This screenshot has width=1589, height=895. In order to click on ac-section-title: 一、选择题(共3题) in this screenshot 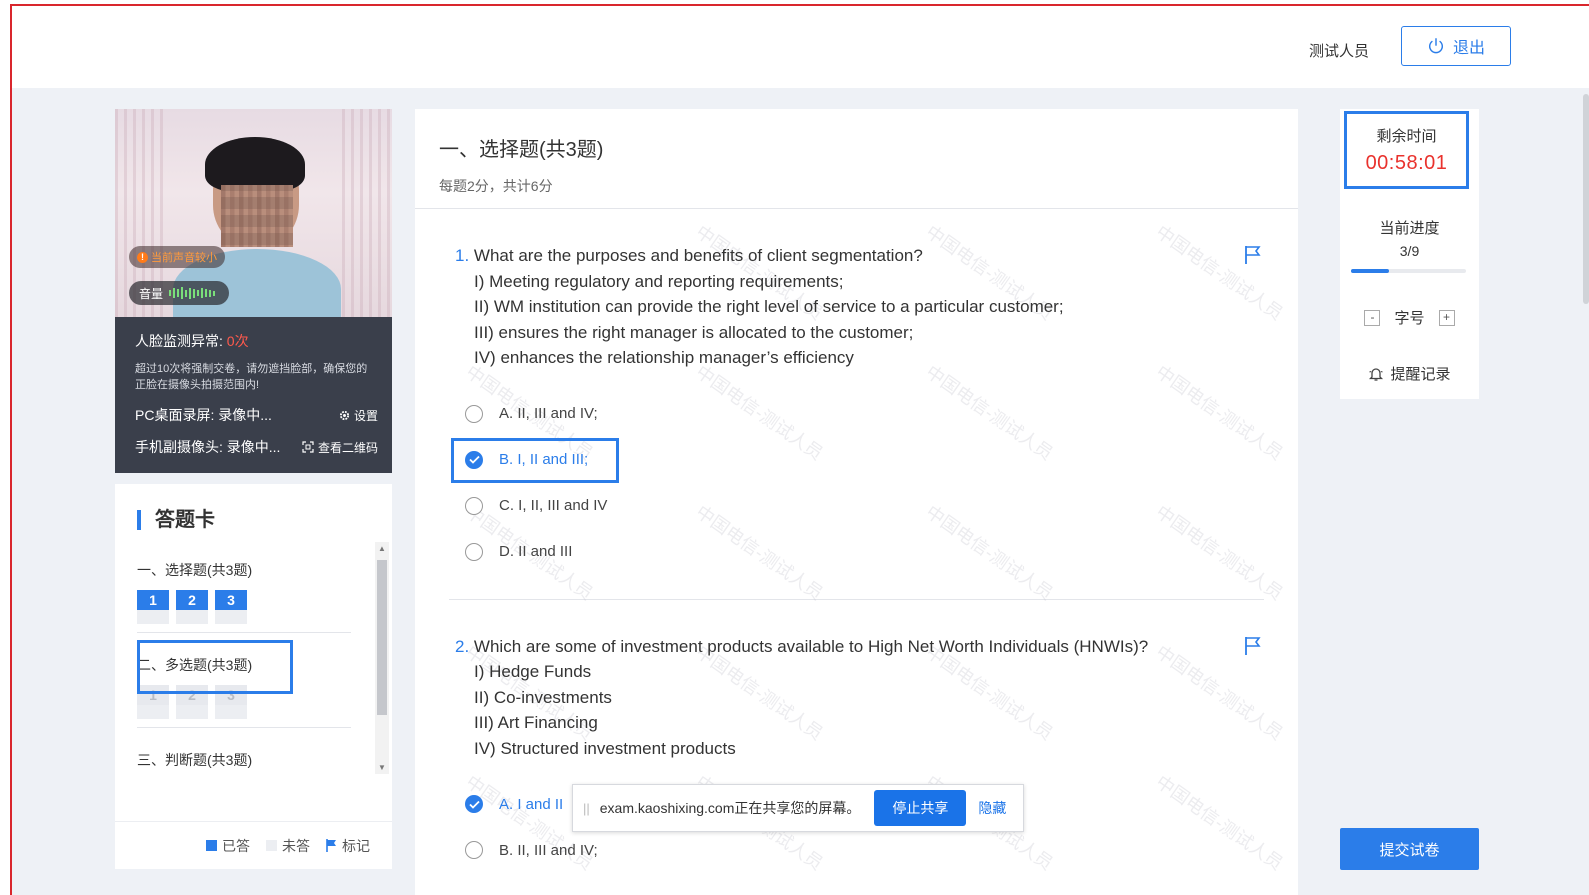, I will do `click(195, 570)`.